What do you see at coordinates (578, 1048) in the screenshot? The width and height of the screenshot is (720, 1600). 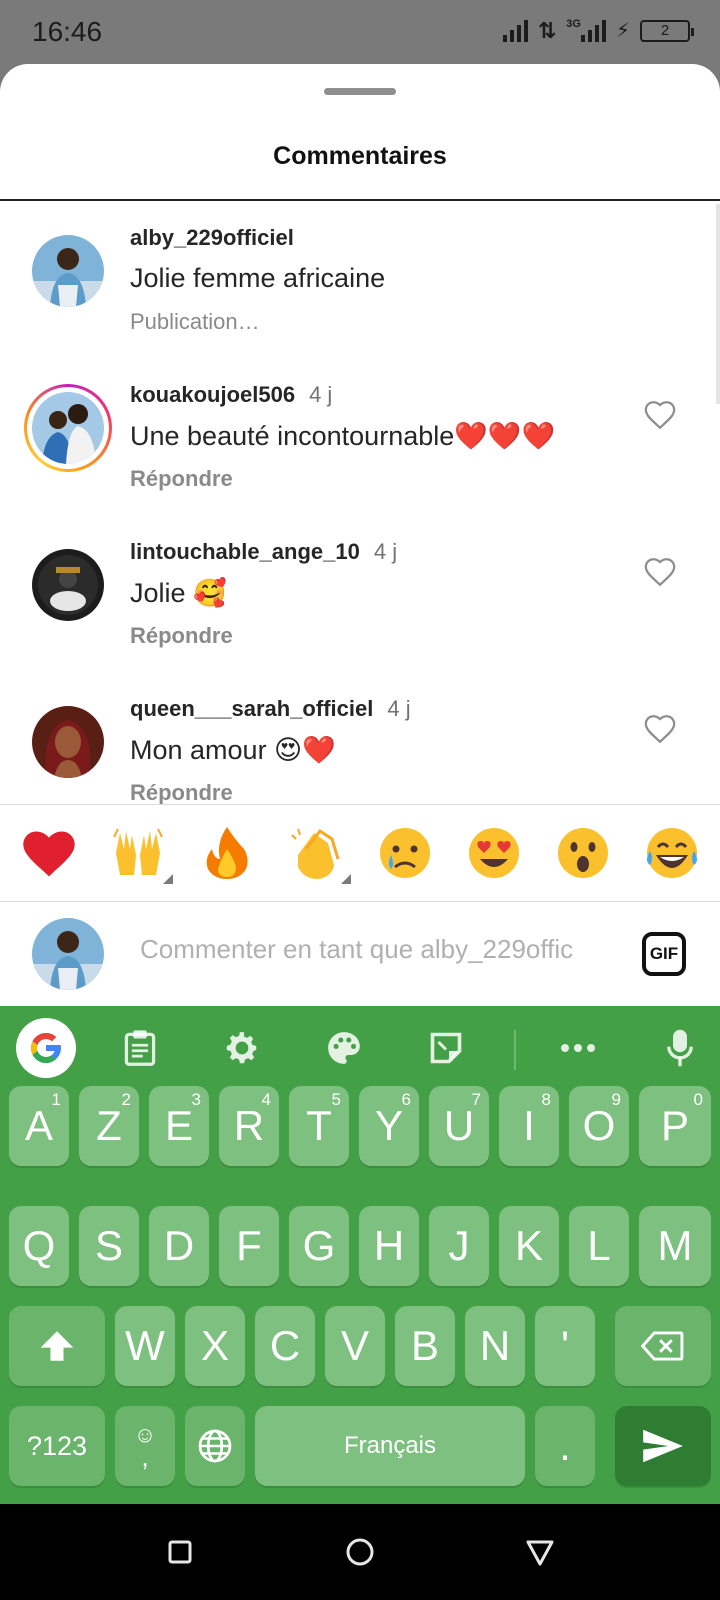 I see `more-options-icon` at bounding box center [578, 1048].